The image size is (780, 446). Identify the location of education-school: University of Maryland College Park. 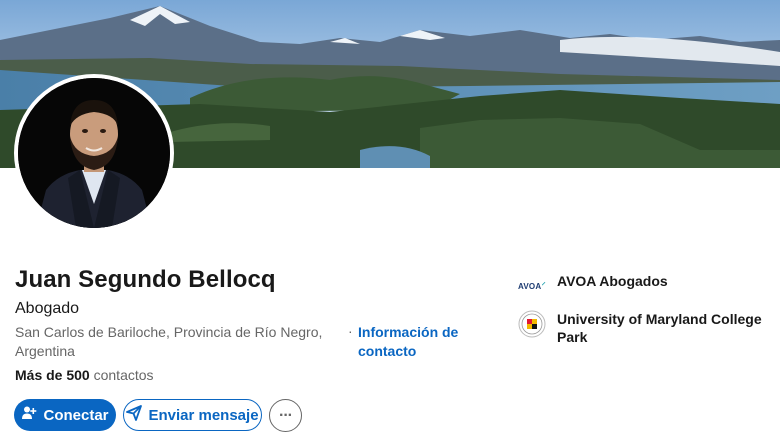
(642, 328).